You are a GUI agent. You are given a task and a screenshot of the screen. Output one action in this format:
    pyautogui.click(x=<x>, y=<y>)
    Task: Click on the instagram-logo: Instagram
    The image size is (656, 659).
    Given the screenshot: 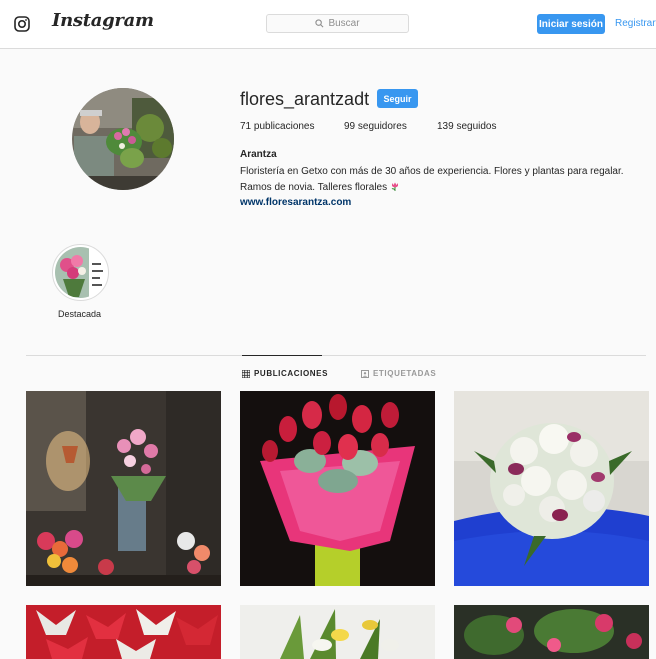 What is the action you would take?
    pyautogui.click(x=103, y=20)
    